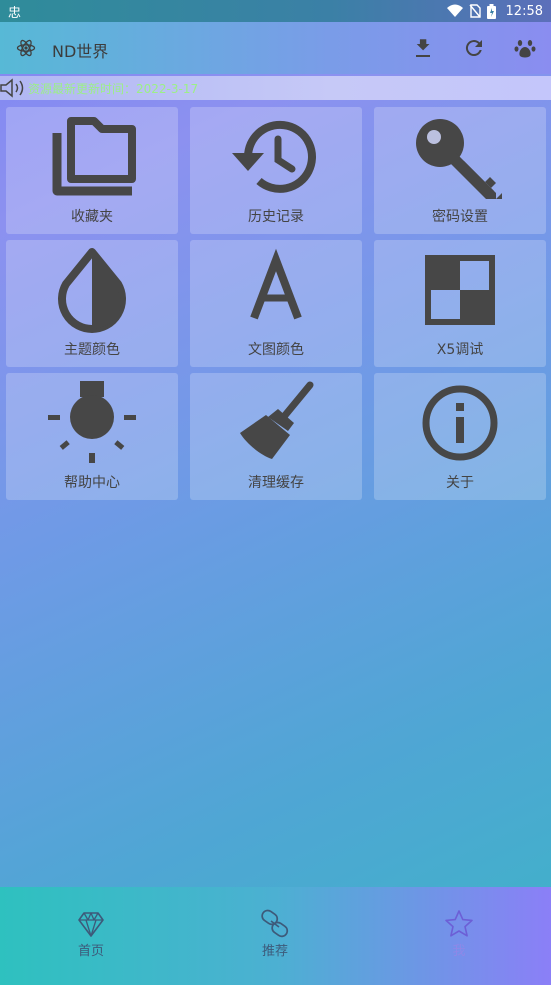 The height and width of the screenshot is (985, 551). I want to click on battery-icon, so click(491, 11).